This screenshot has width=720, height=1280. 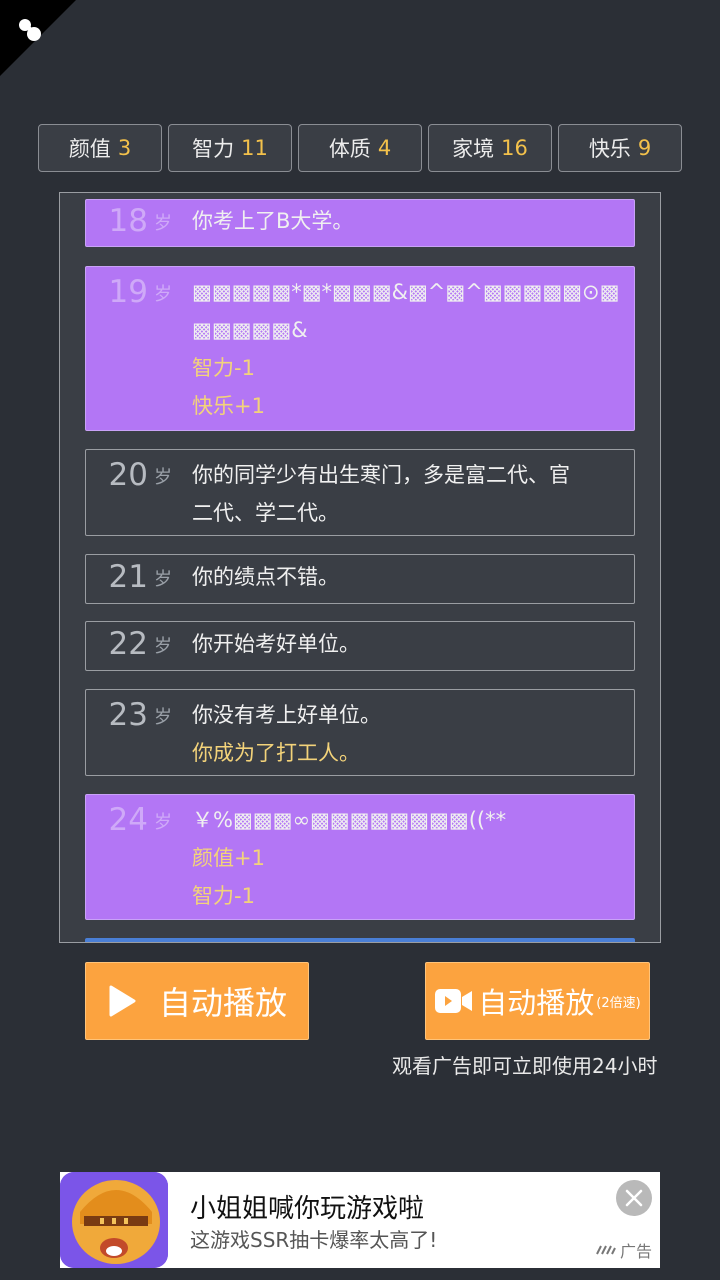 I want to click on ad-banner: 小姐姐喊你玩游戏啦 这游戏SSR抽卡爆率太高了! 广告, so click(x=360, y=1220).